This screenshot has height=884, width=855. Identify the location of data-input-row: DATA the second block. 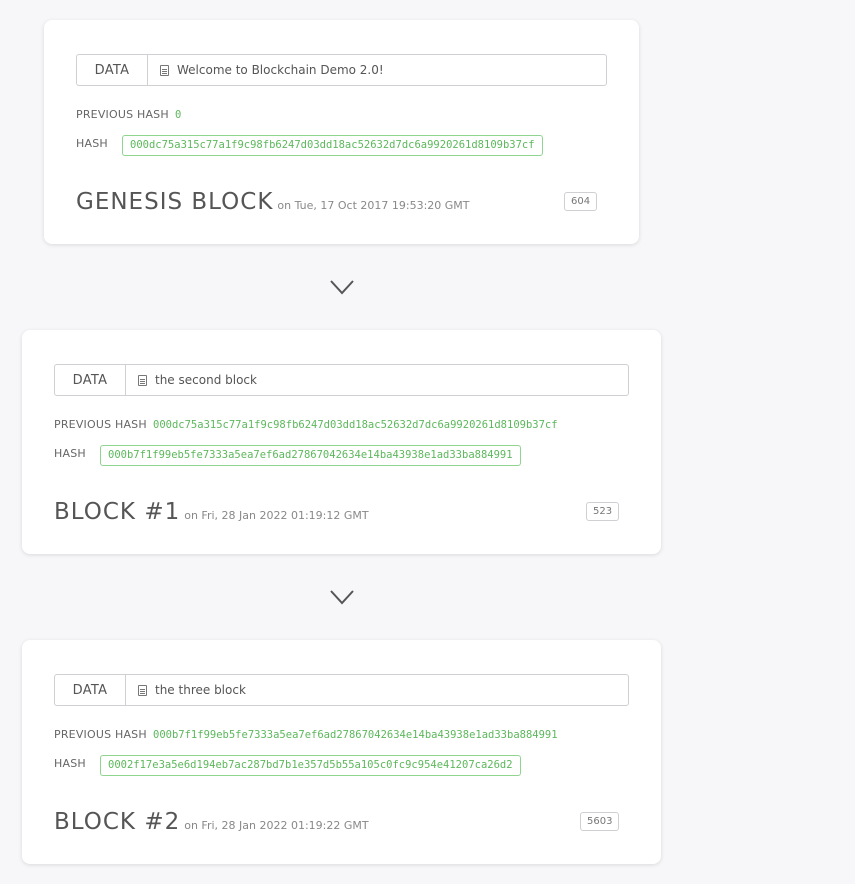
(341, 380).